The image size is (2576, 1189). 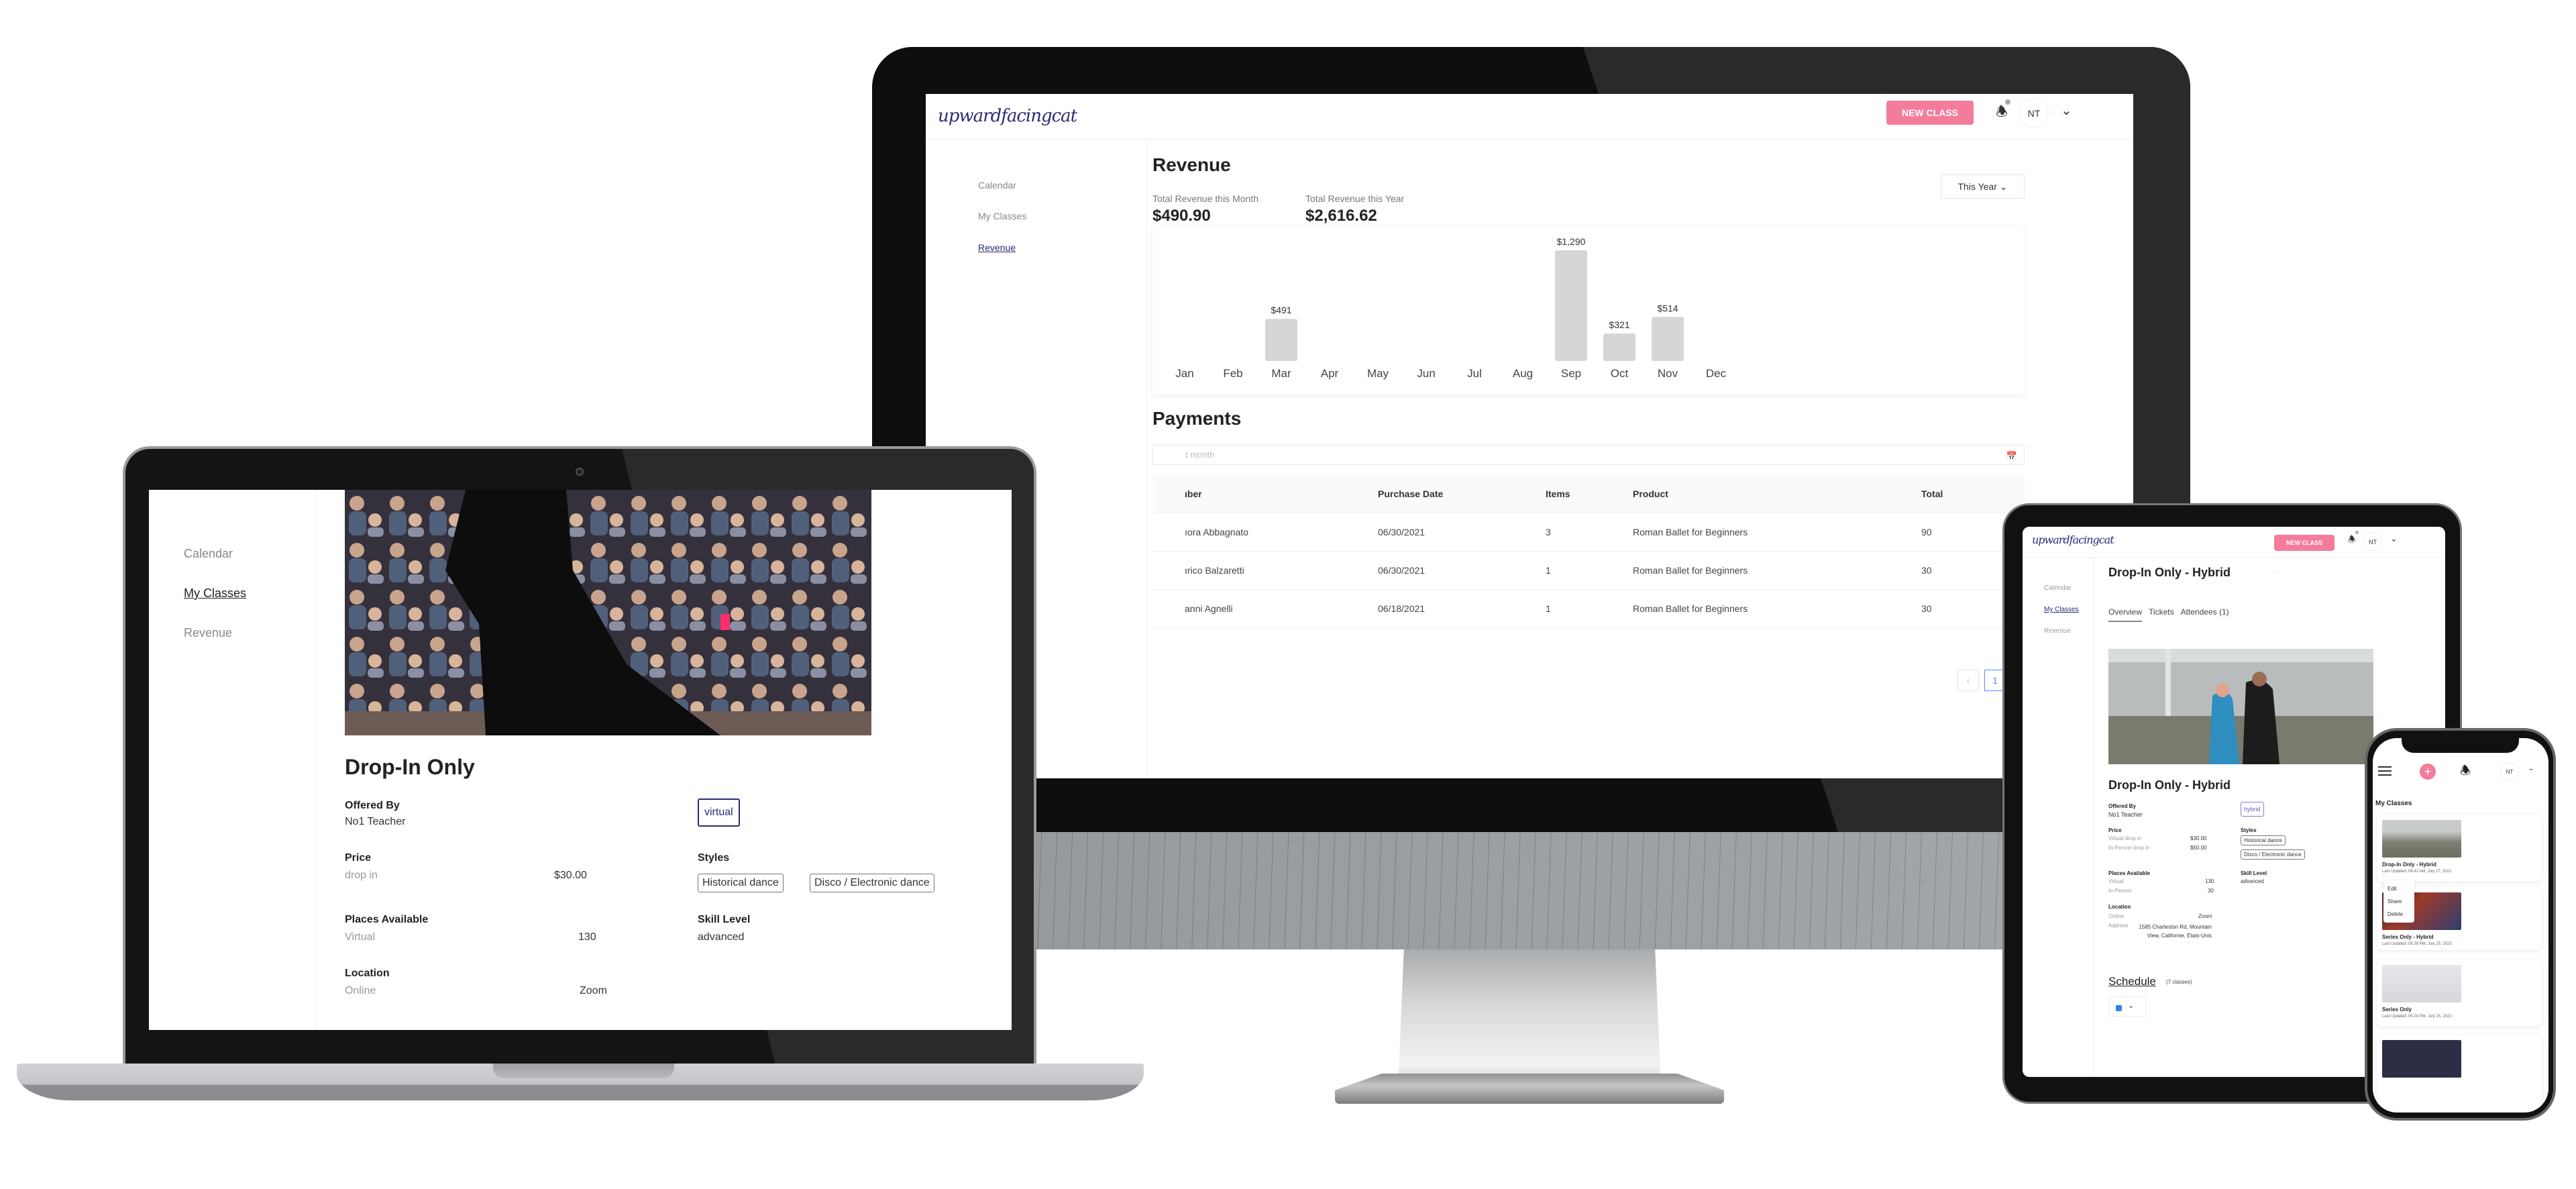 I want to click on schedule-heading: Schedule, so click(x=2132, y=981).